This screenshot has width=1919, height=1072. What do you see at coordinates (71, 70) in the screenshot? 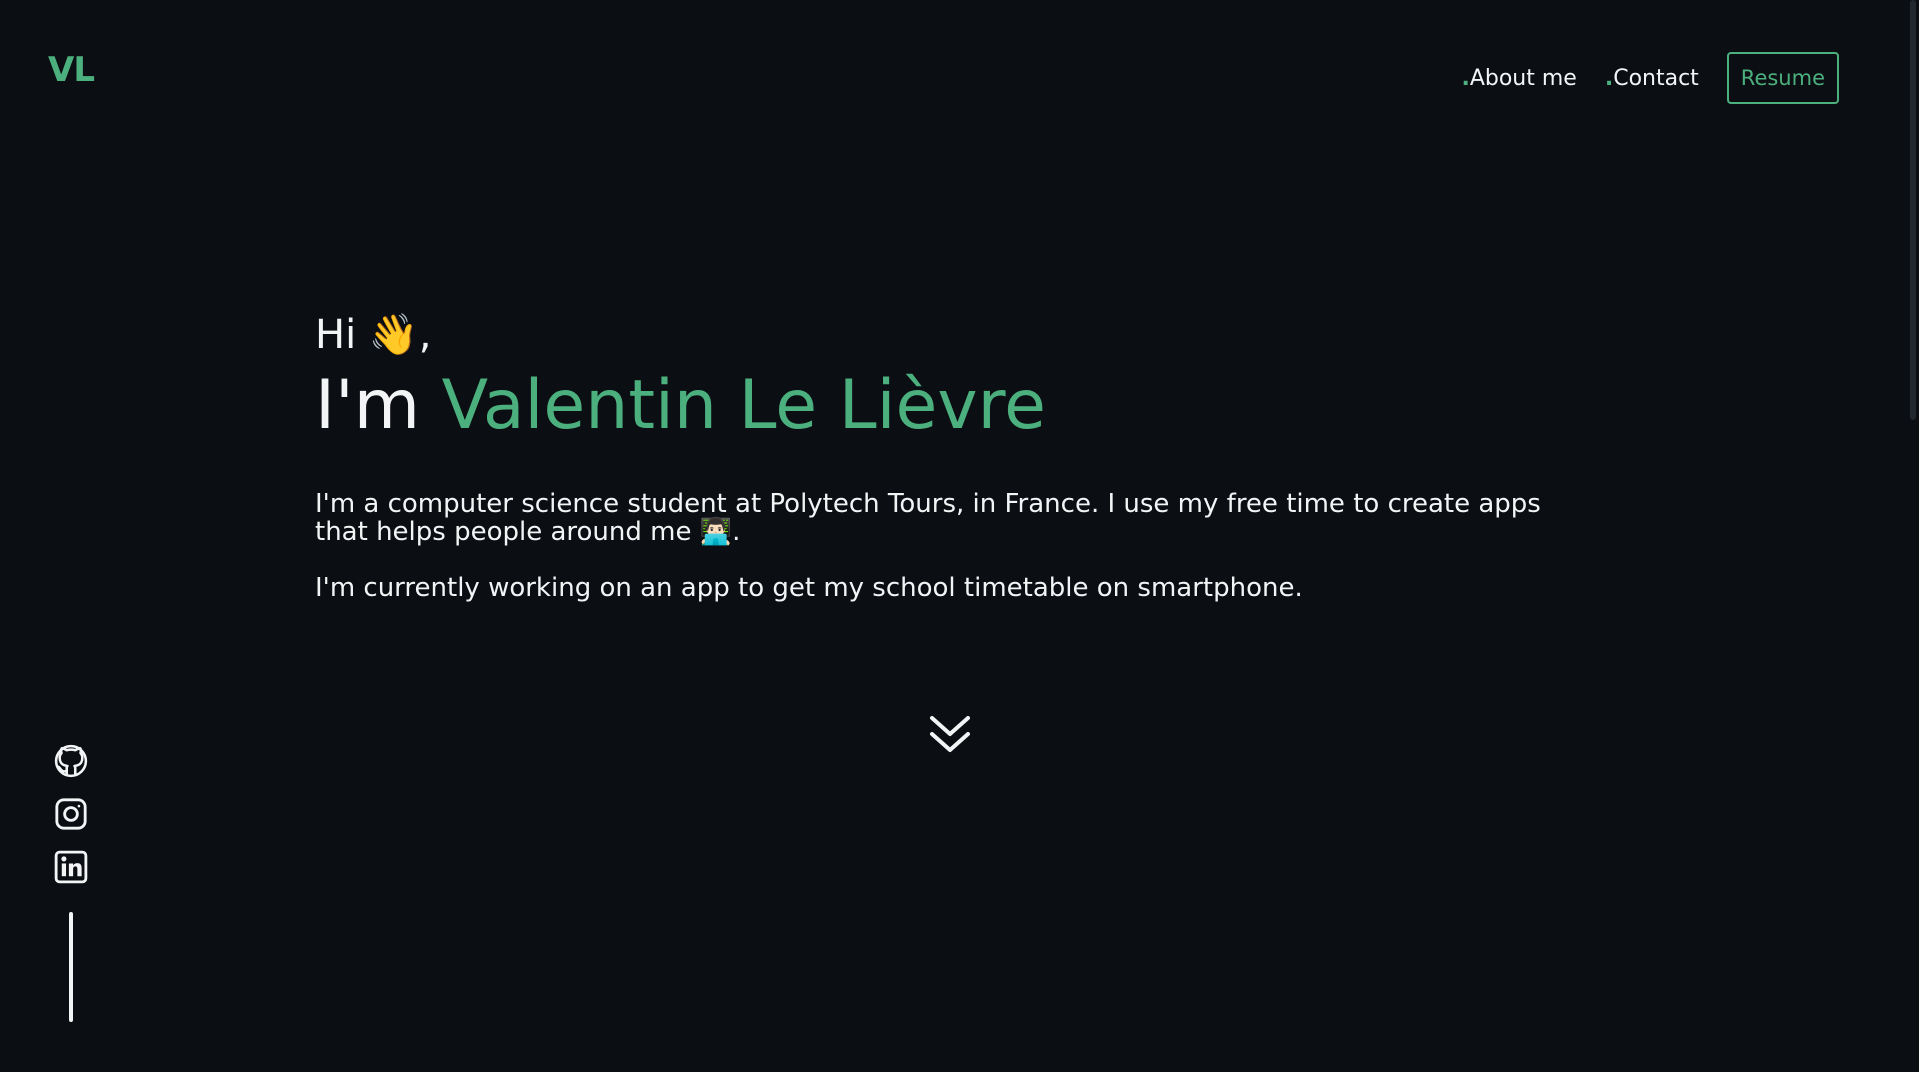
I see `logo: VL` at bounding box center [71, 70].